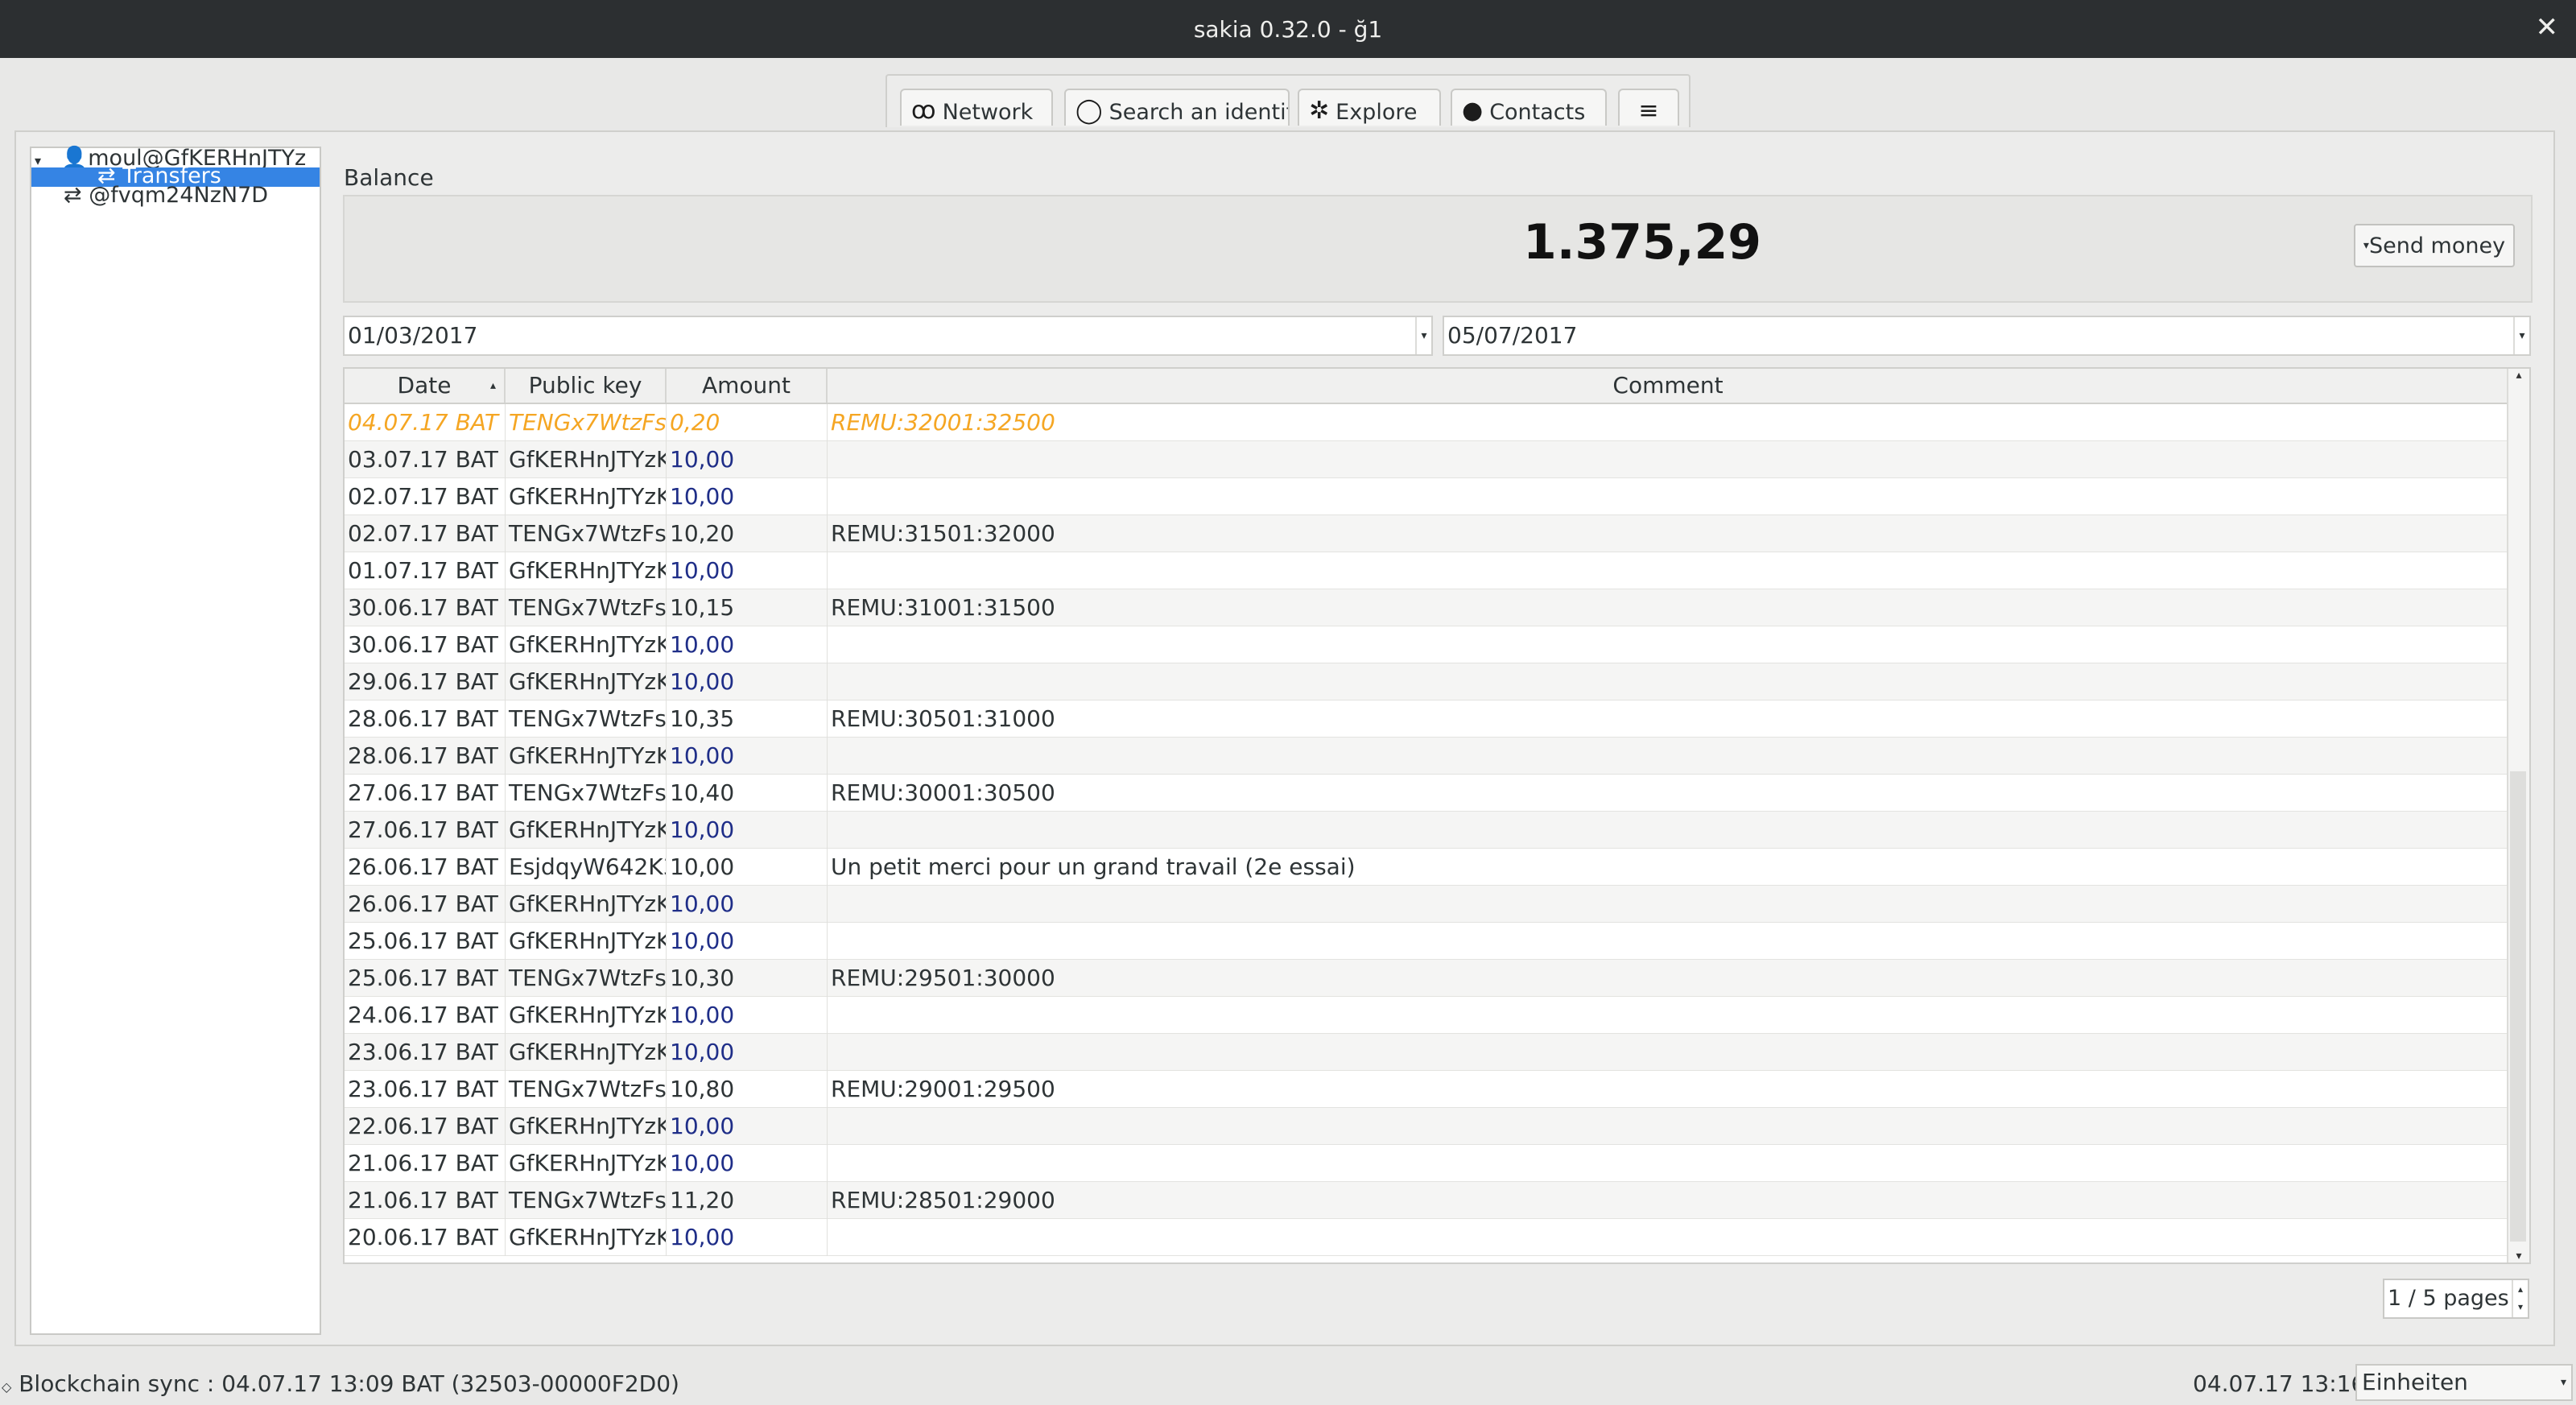 This screenshot has height=1405, width=2576. Describe the element at coordinates (425, 941) in the screenshot. I see `cell-date: 25.06.17 BAT` at that location.